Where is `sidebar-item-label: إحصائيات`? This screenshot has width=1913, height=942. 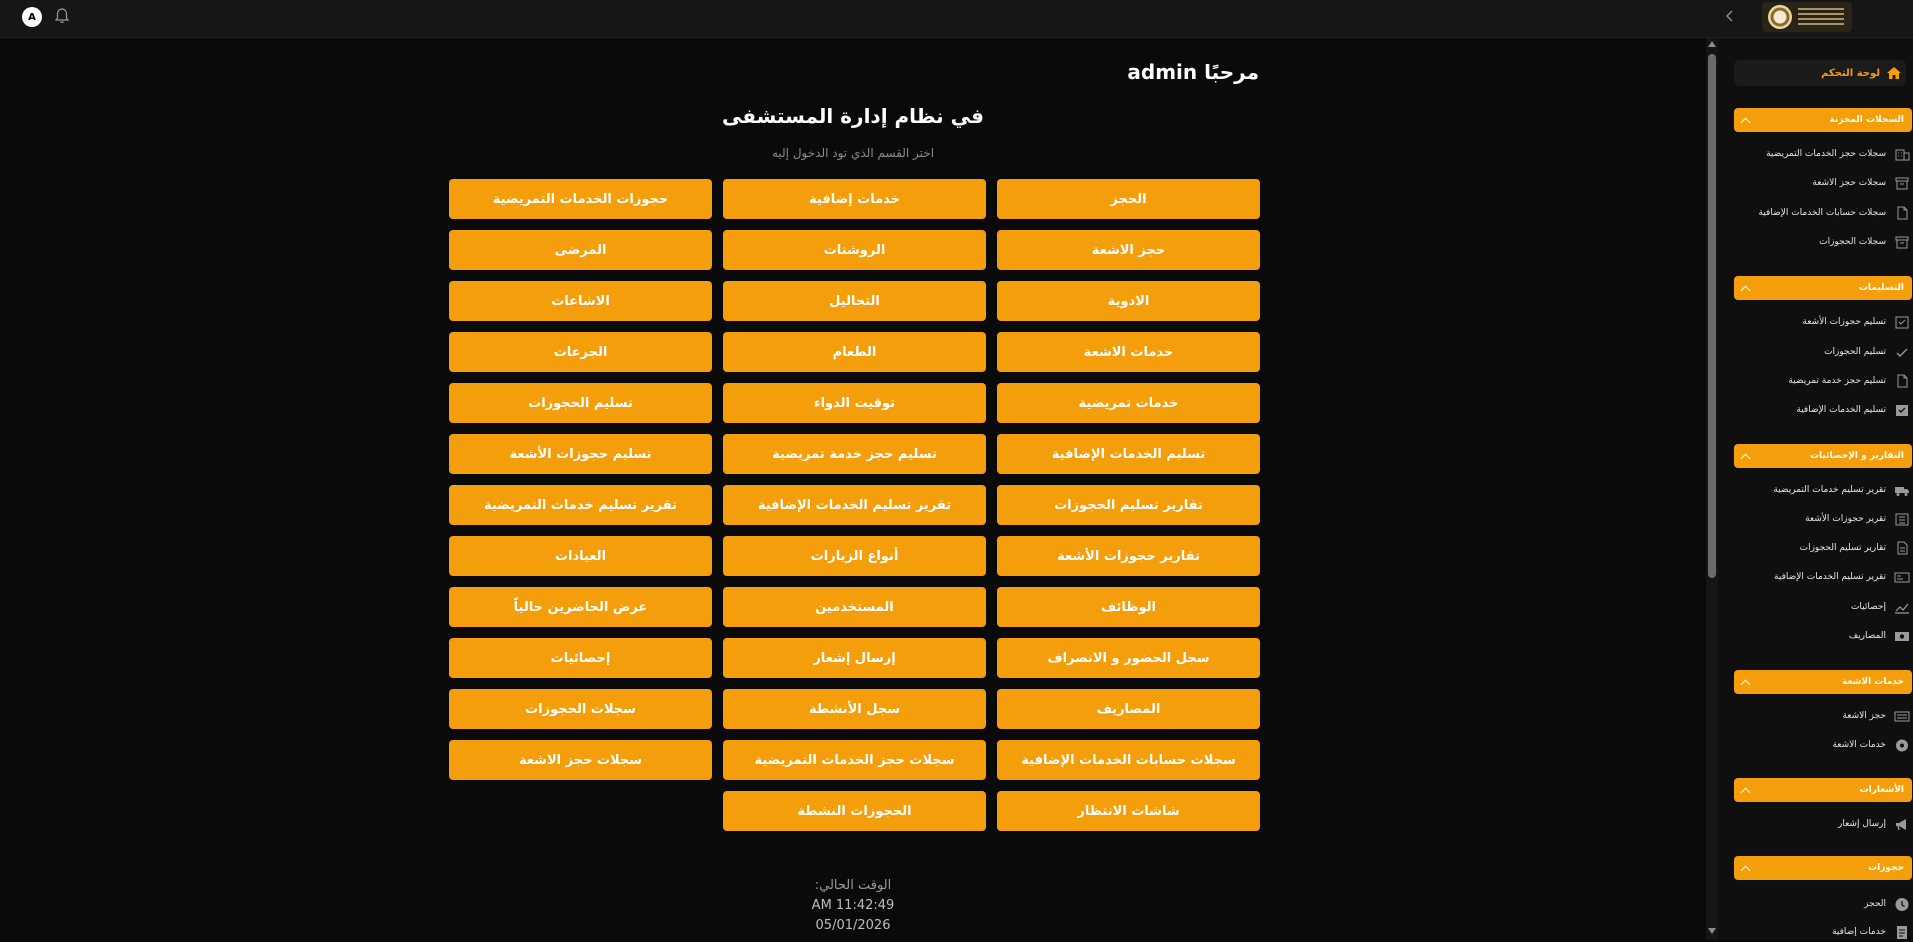 sidebar-item-label: إحصائيات is located at coordinates (1868, 607).